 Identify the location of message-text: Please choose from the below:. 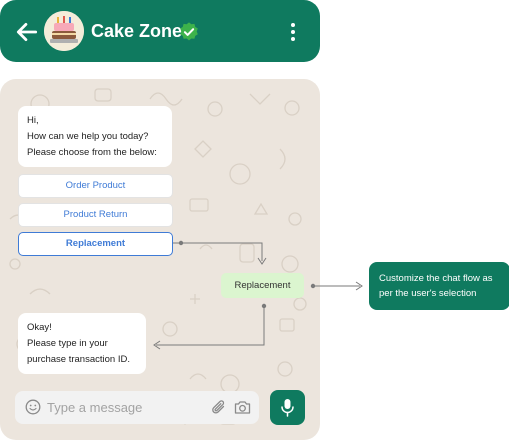
(92, 152).